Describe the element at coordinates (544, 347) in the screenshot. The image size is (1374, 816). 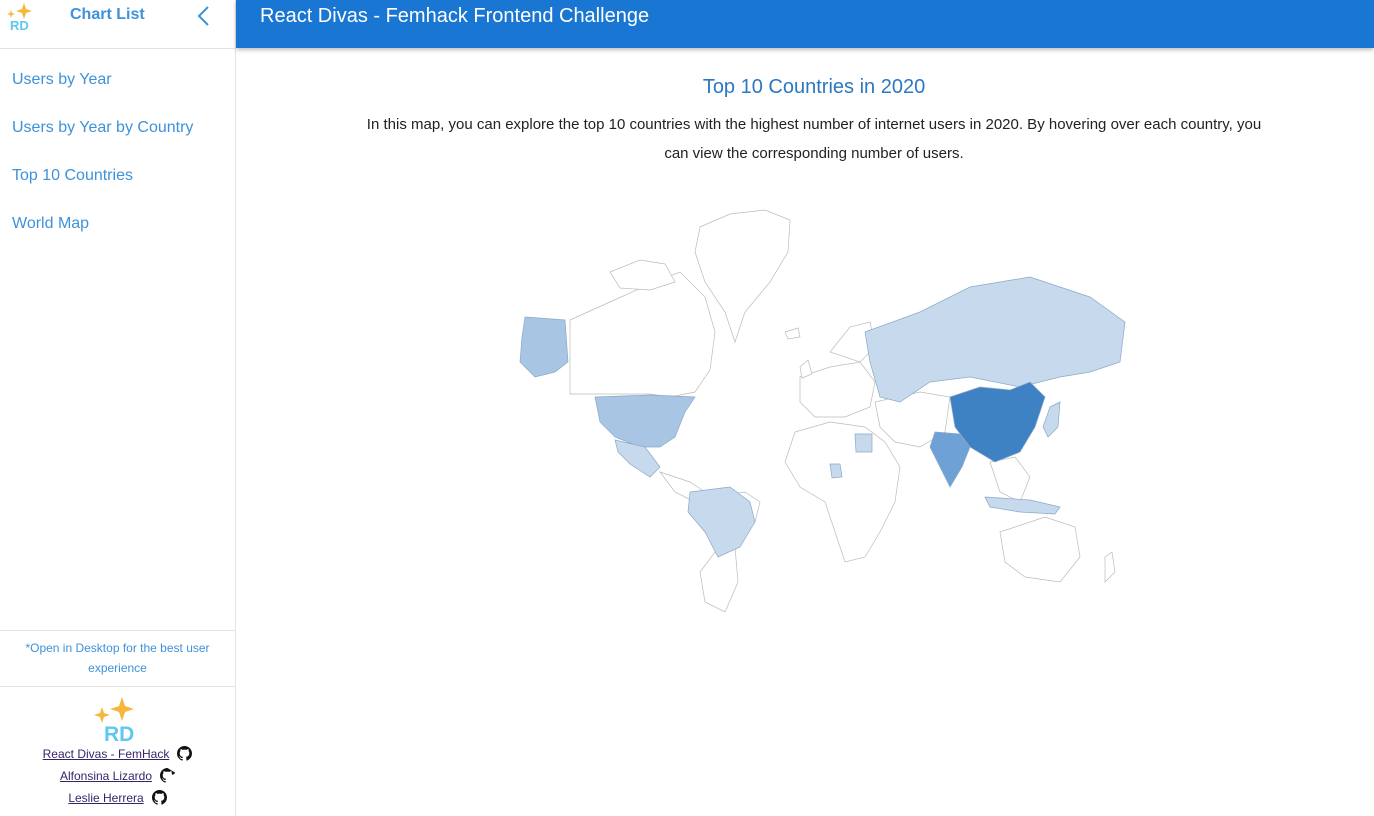
I see `country-alaska` at that location.